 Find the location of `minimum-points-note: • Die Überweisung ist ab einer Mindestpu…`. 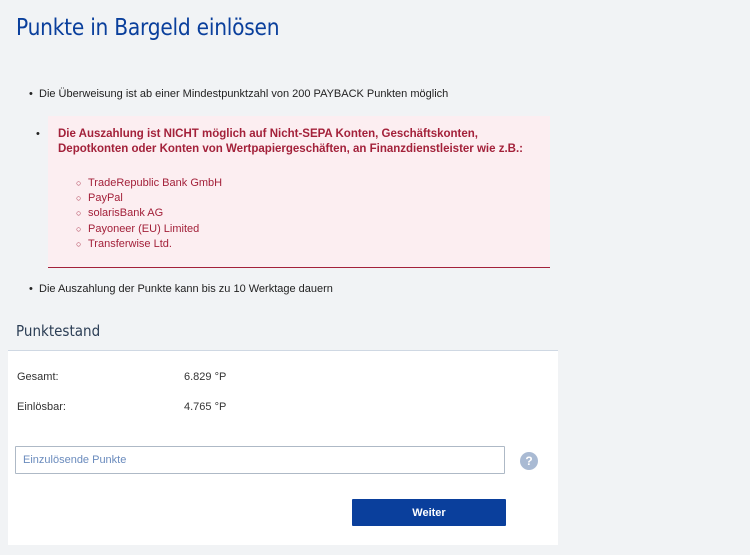

minimum-points-note: • Die Überweisung ist ab einer Mindestpu… is located at coordinates (239, 94).